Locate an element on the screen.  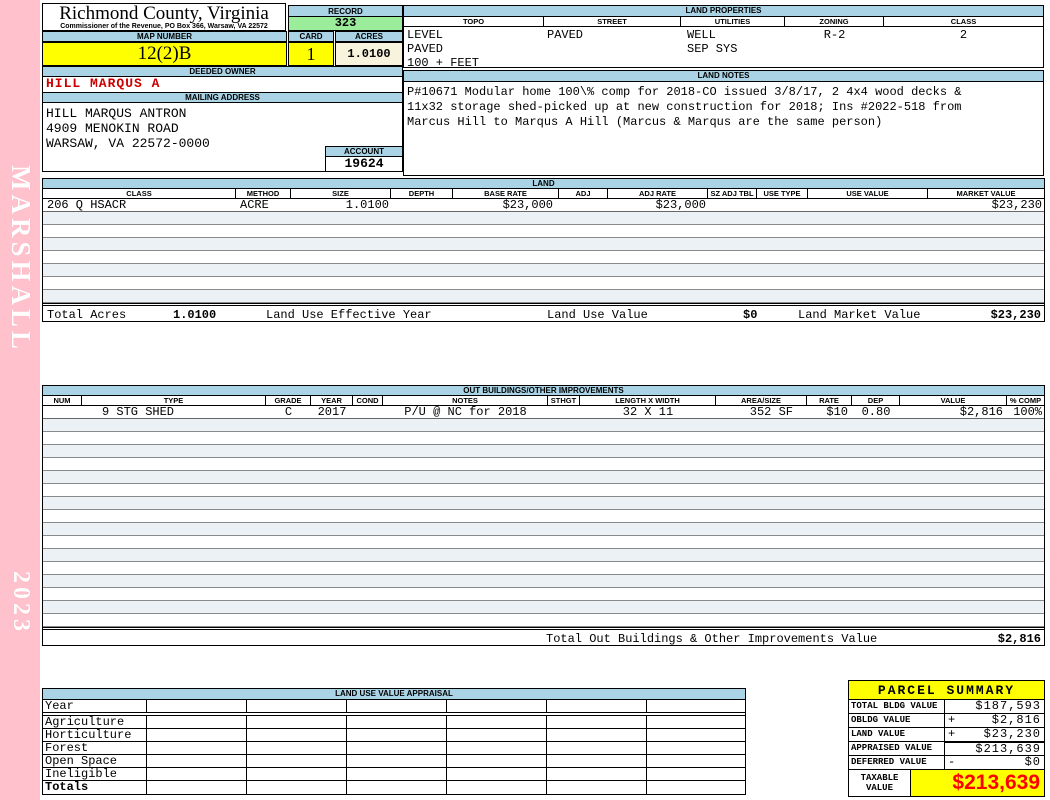
land-use-appraisal-title: LAND USE VALUE APPRAISAL is located at coordinates (394, 694).